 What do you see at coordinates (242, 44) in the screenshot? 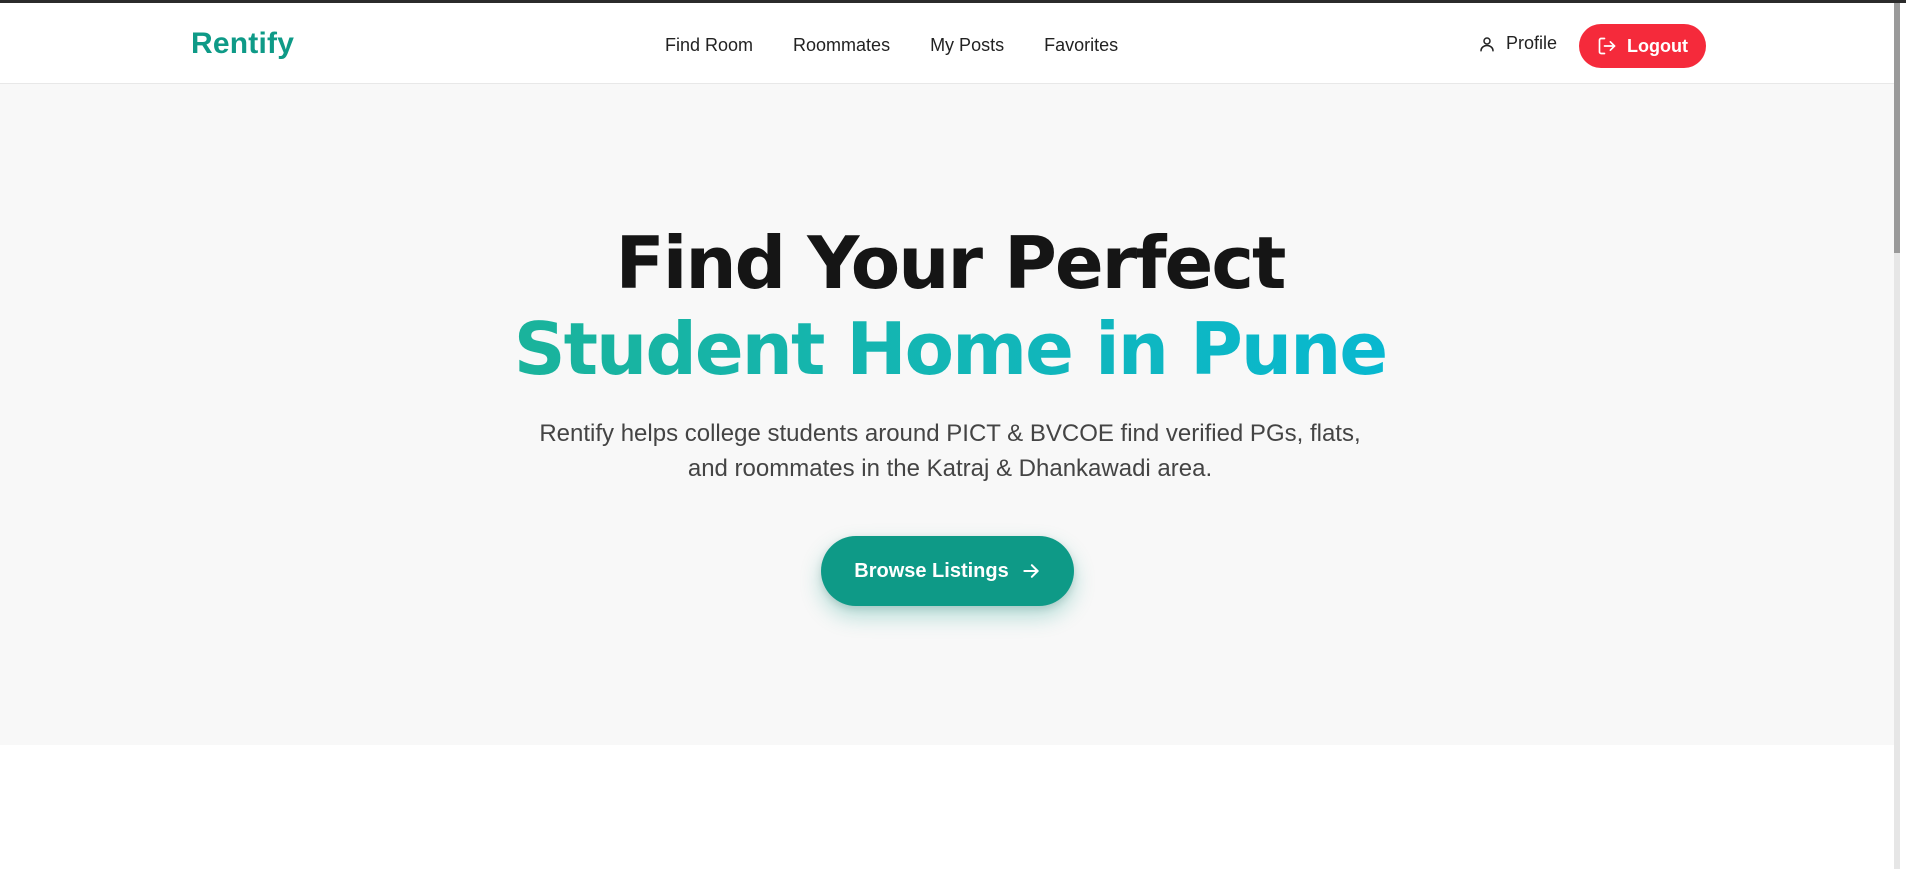
I see `brand-logo: Rentify` at bounding box center [242, 44].